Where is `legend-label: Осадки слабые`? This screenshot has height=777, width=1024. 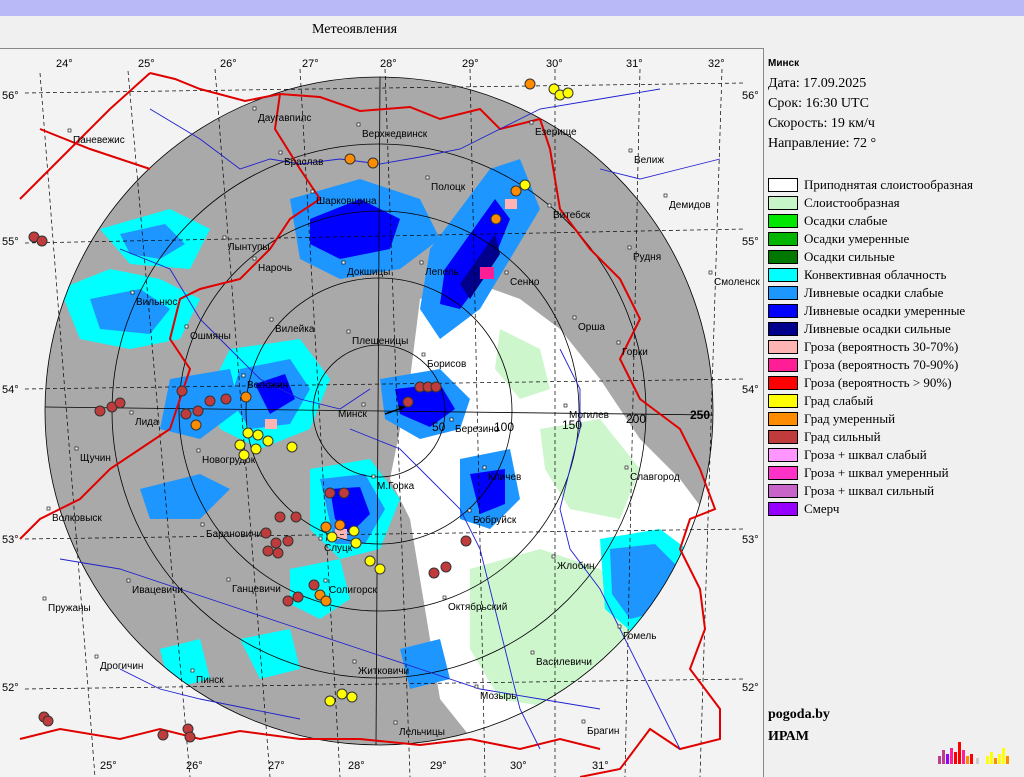 legend-label: Осадки слабые is located at coordinates (846, 220).